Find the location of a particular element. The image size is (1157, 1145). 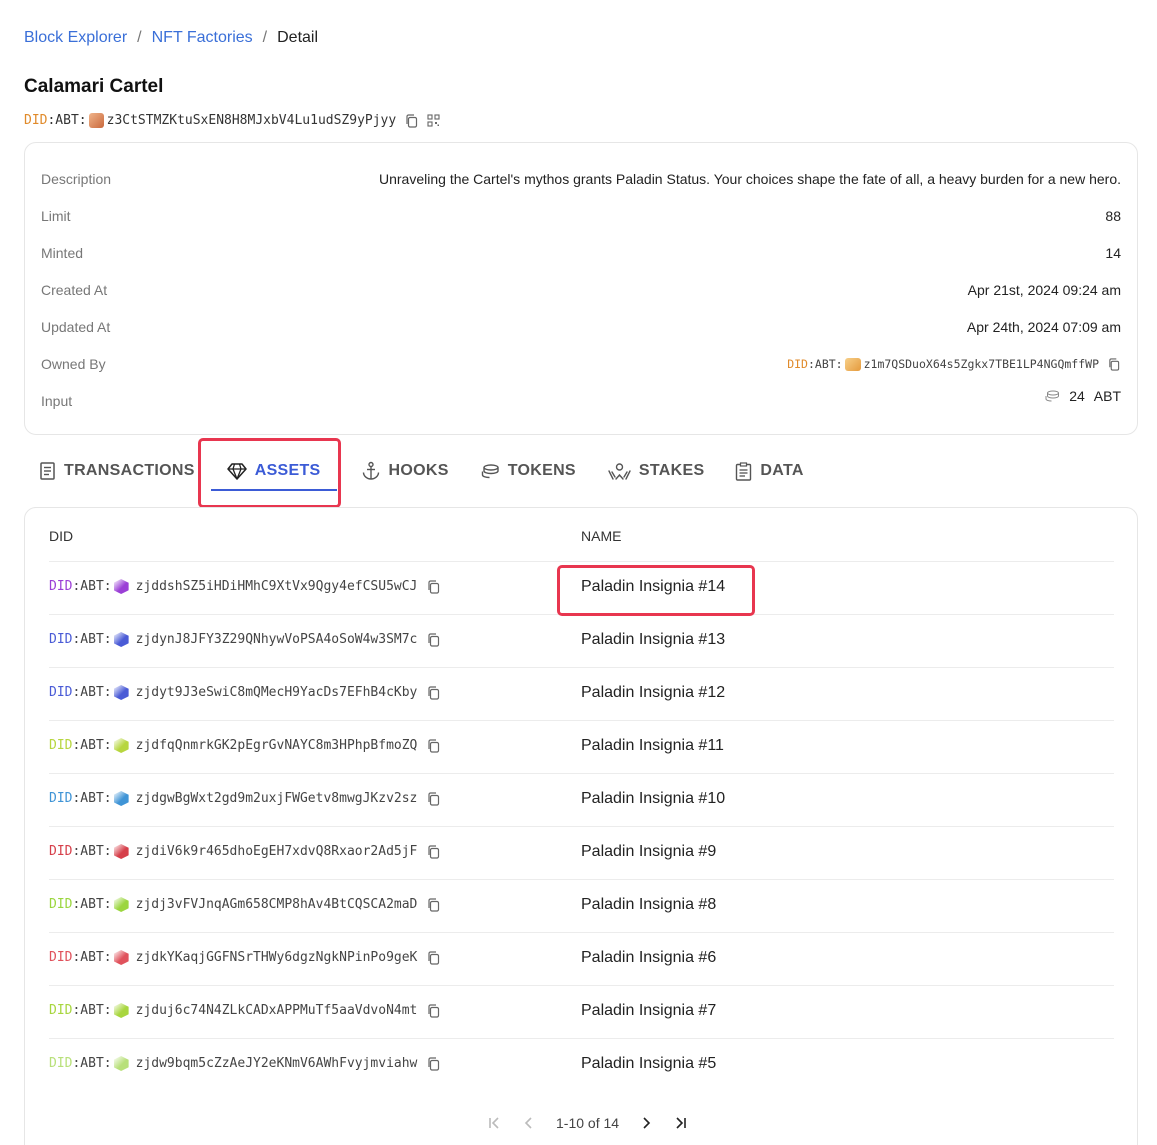

owned-by-label: Owned By is located at coordinates (73, 364).